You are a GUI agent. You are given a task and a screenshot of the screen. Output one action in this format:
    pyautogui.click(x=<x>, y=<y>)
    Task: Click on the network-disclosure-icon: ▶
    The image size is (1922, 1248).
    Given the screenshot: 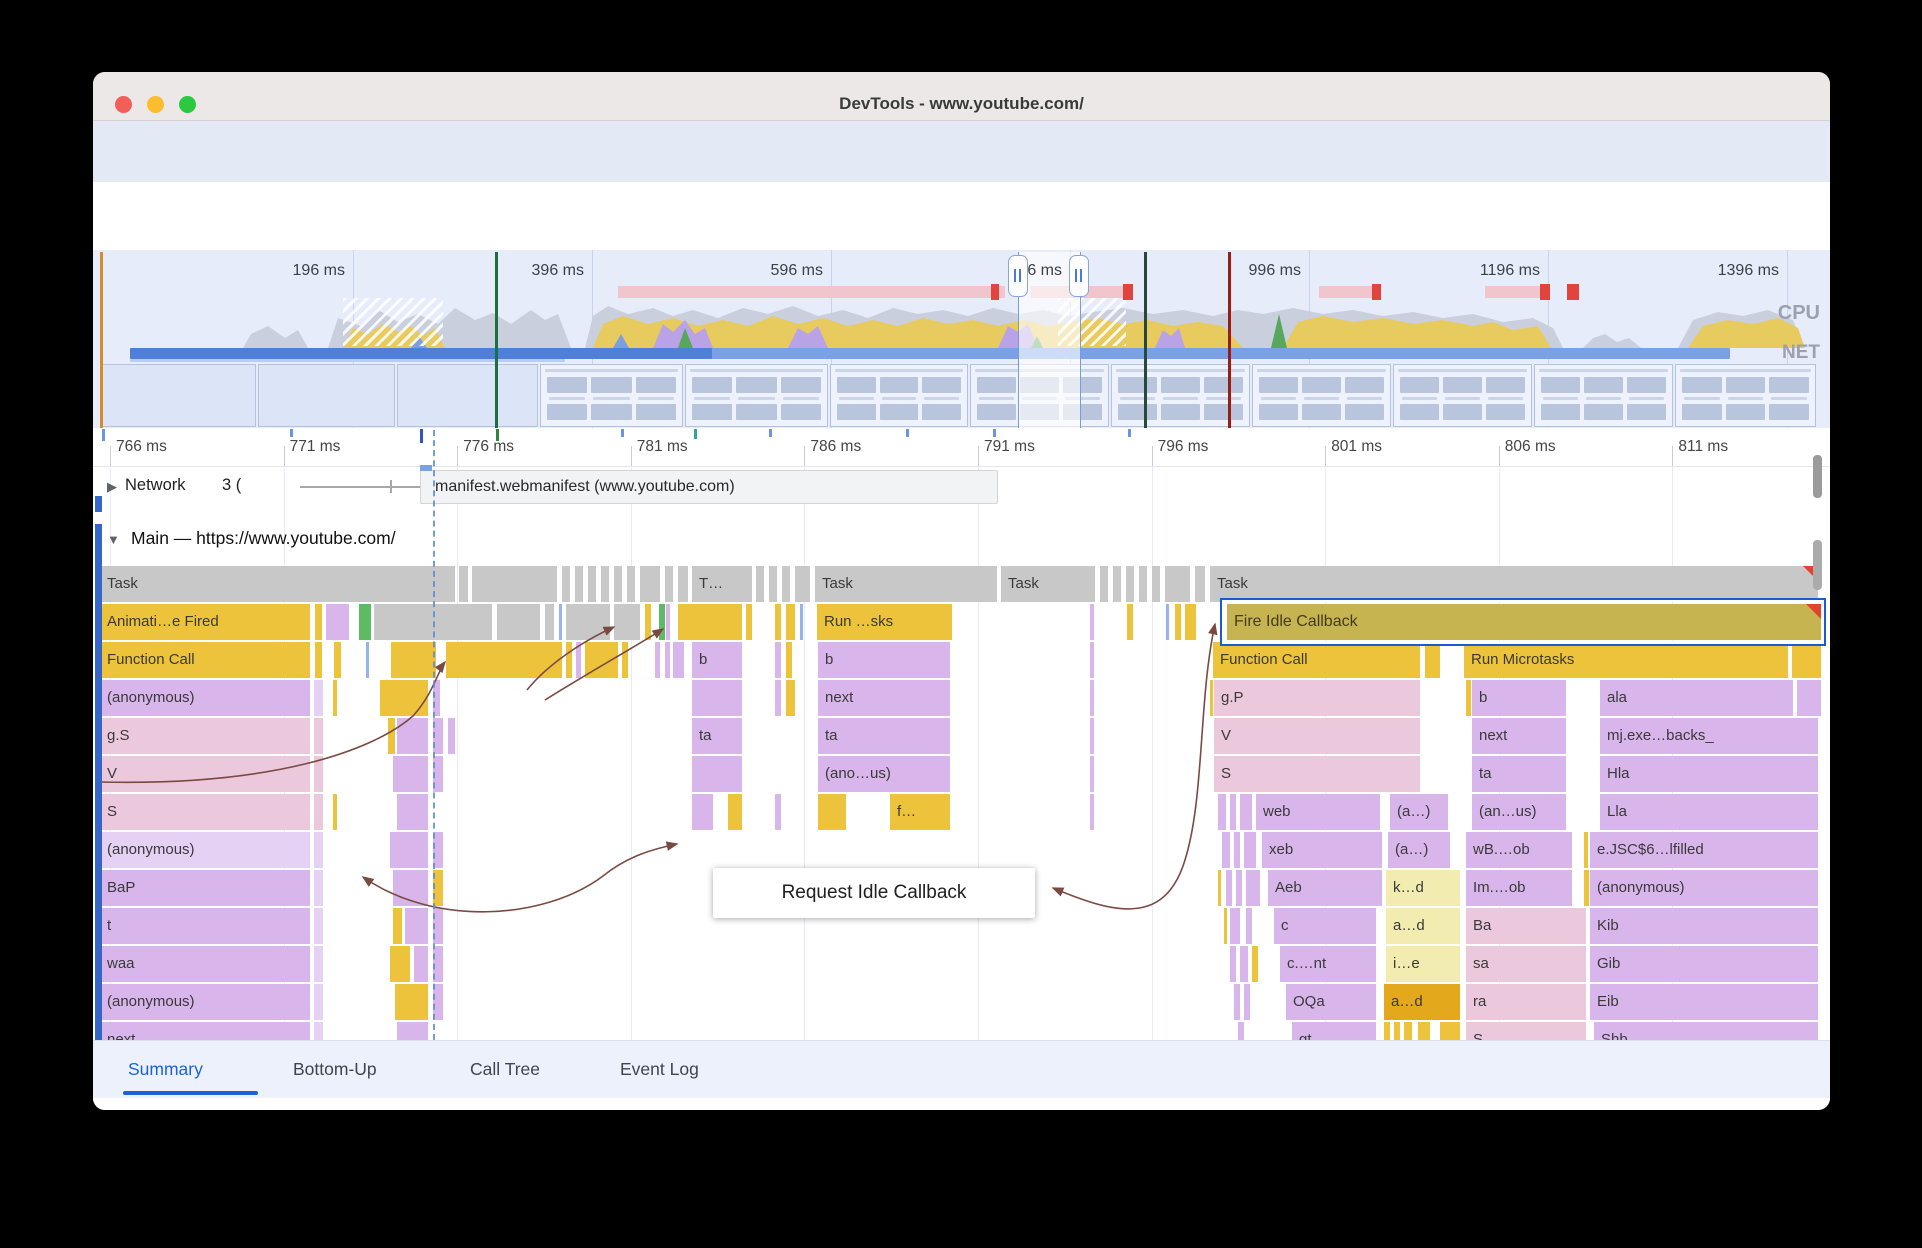 What is the action you would take?
    pyautogui.click(x=112, y=487)
    